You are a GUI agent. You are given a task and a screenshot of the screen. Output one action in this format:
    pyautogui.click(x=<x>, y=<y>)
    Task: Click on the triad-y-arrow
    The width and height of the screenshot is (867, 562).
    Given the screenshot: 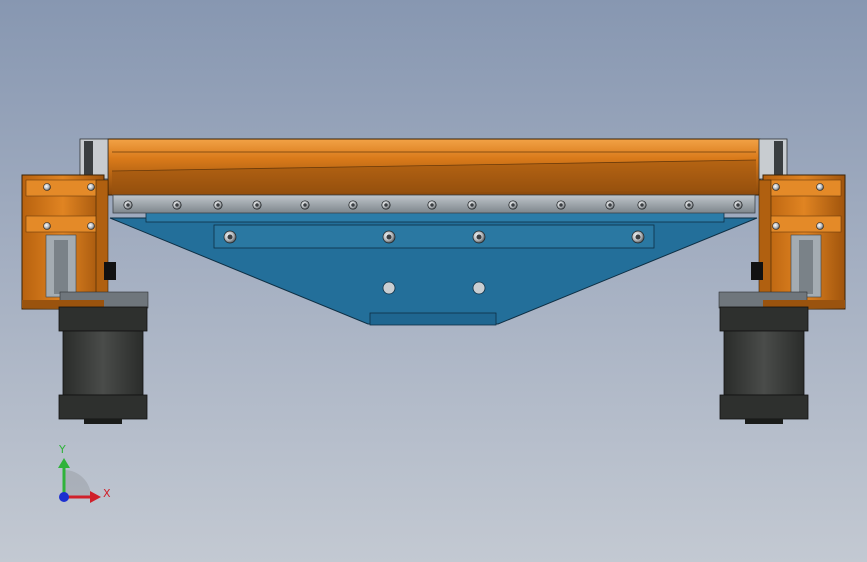 What is the action you would take?
    pyautogui.click(x=64, y=463)
    